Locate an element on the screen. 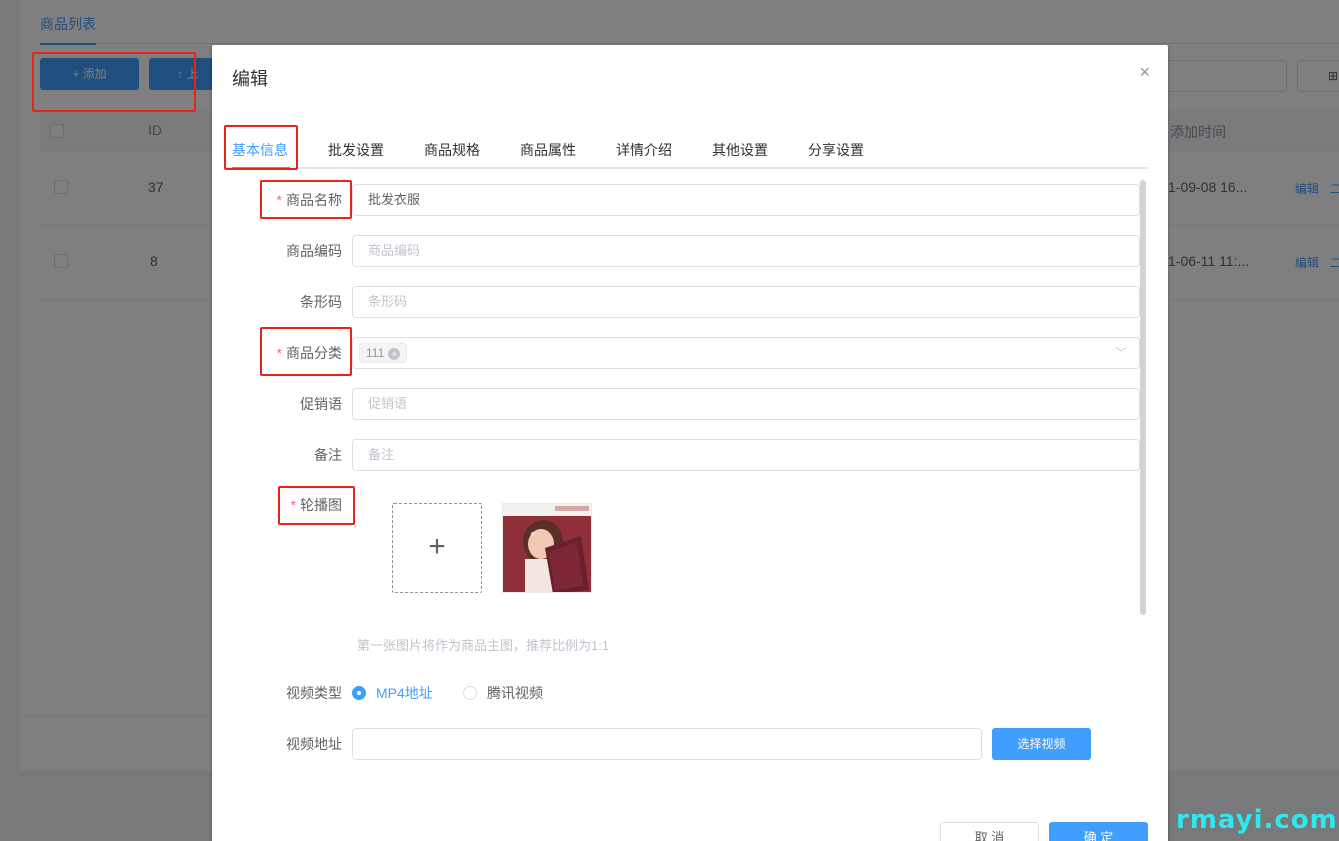 Image resolution: width=1339 pixels, height=841 pixels. tab-basic-info: 基本信息 is located at coordinates (260, 150).